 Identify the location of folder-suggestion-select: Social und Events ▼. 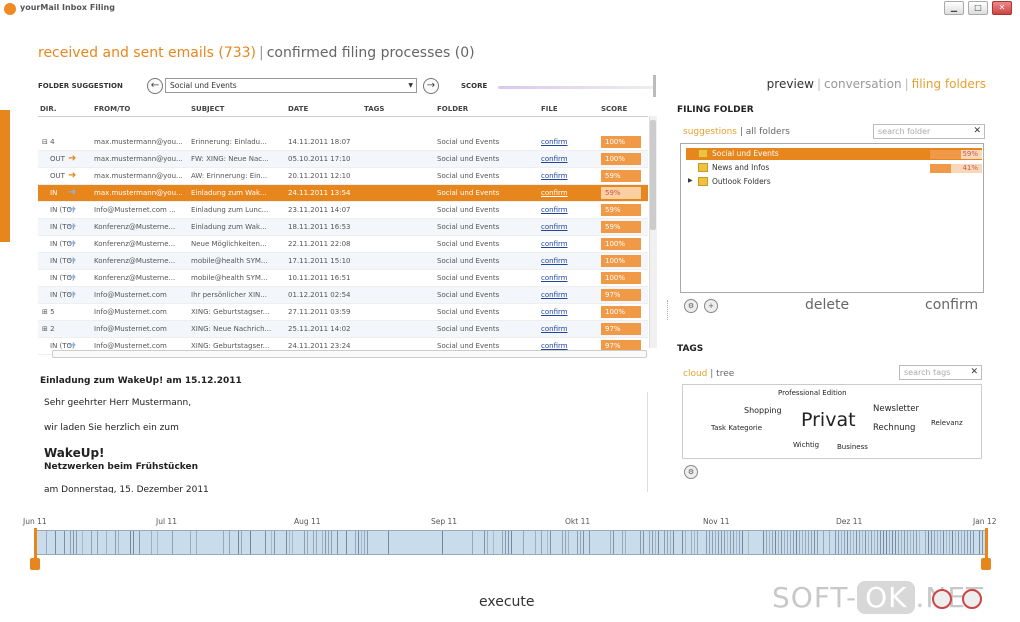
(291, 85).